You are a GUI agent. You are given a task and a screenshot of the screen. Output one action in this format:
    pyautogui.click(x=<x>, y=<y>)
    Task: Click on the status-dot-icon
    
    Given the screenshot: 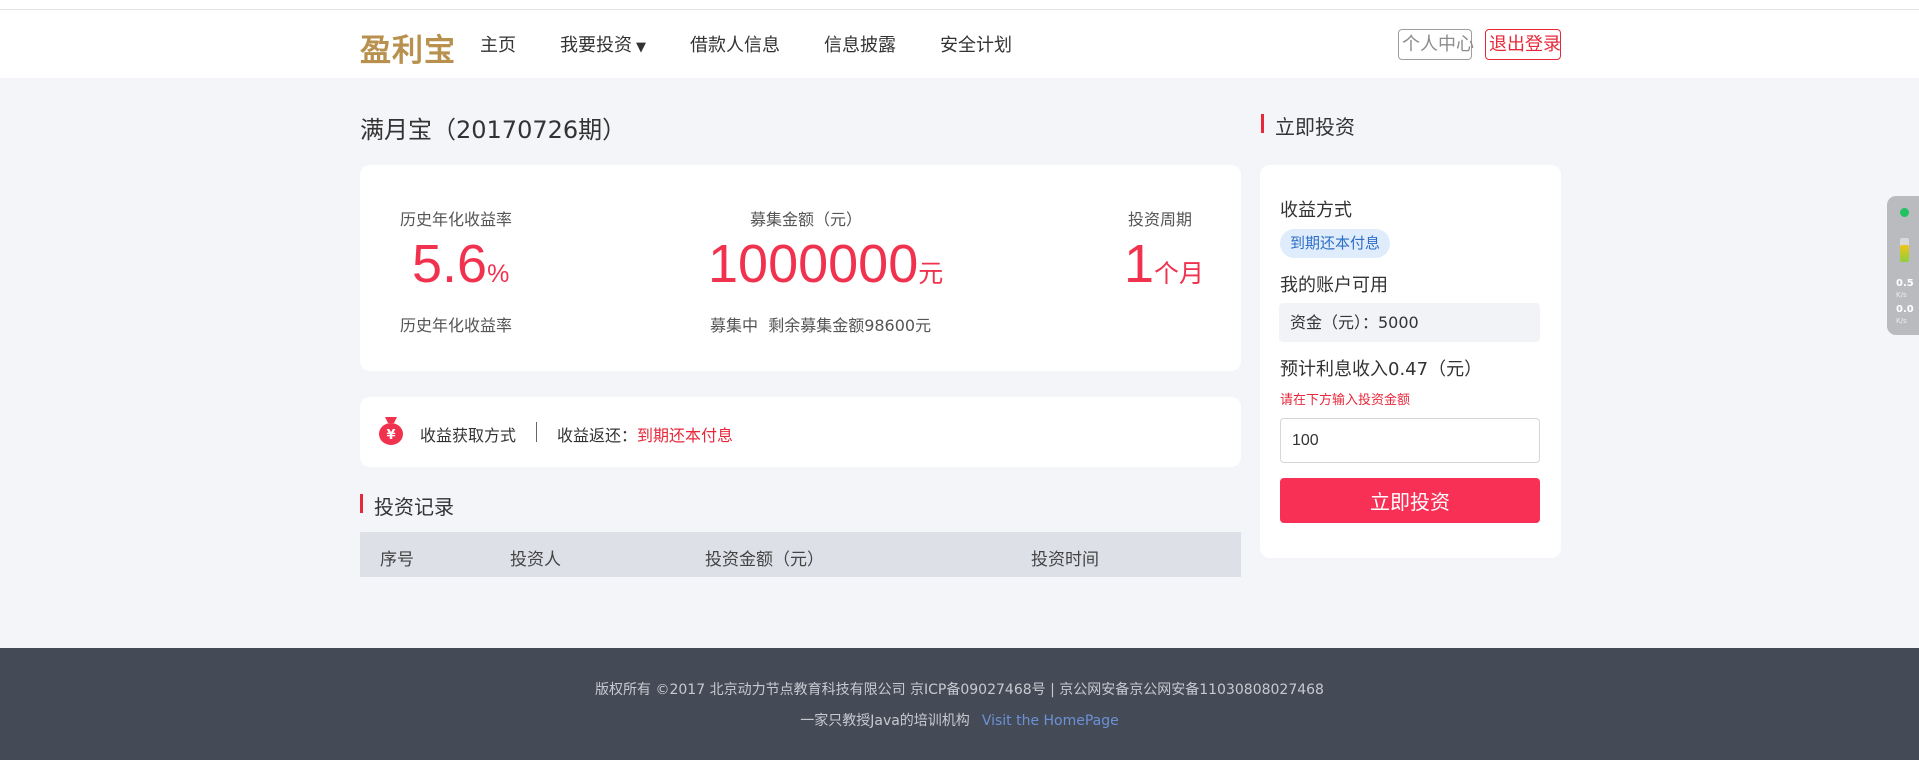 What is the action you would take?
    pyautogui.click(x=1904, y=212)
    